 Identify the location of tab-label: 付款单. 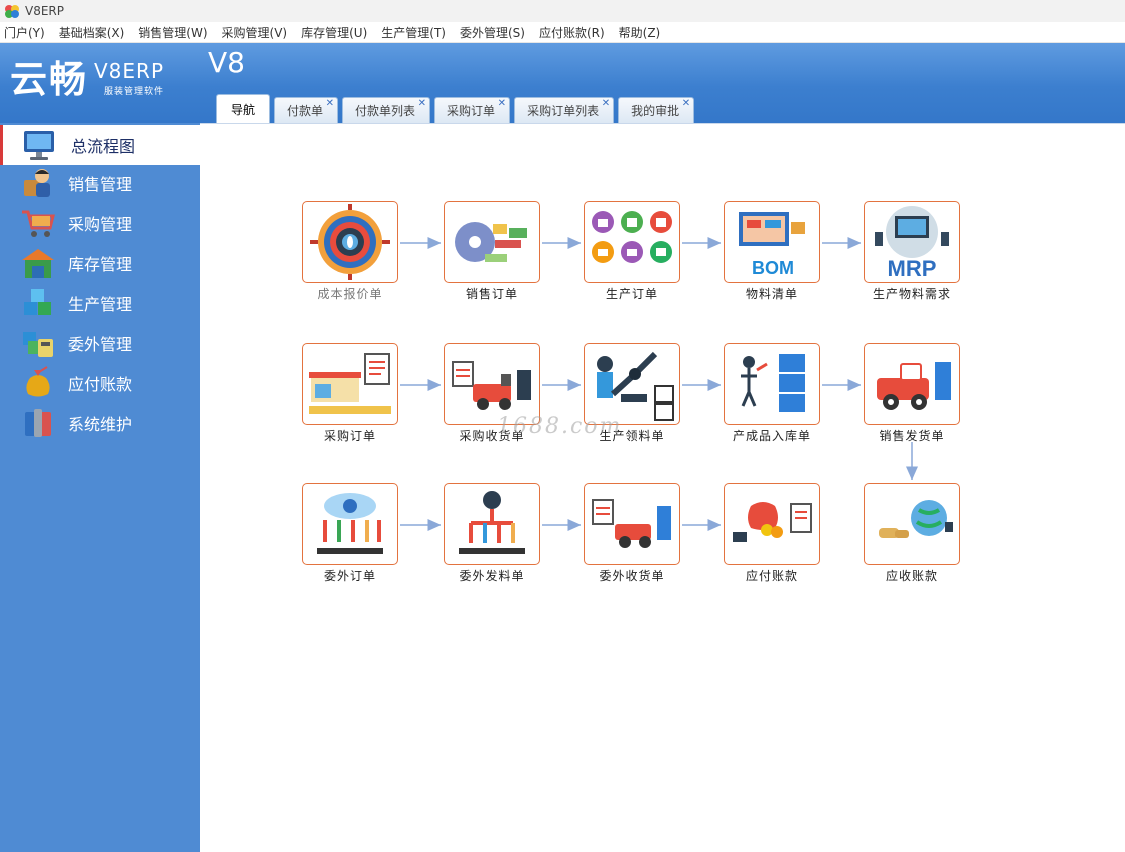
(305, 111).